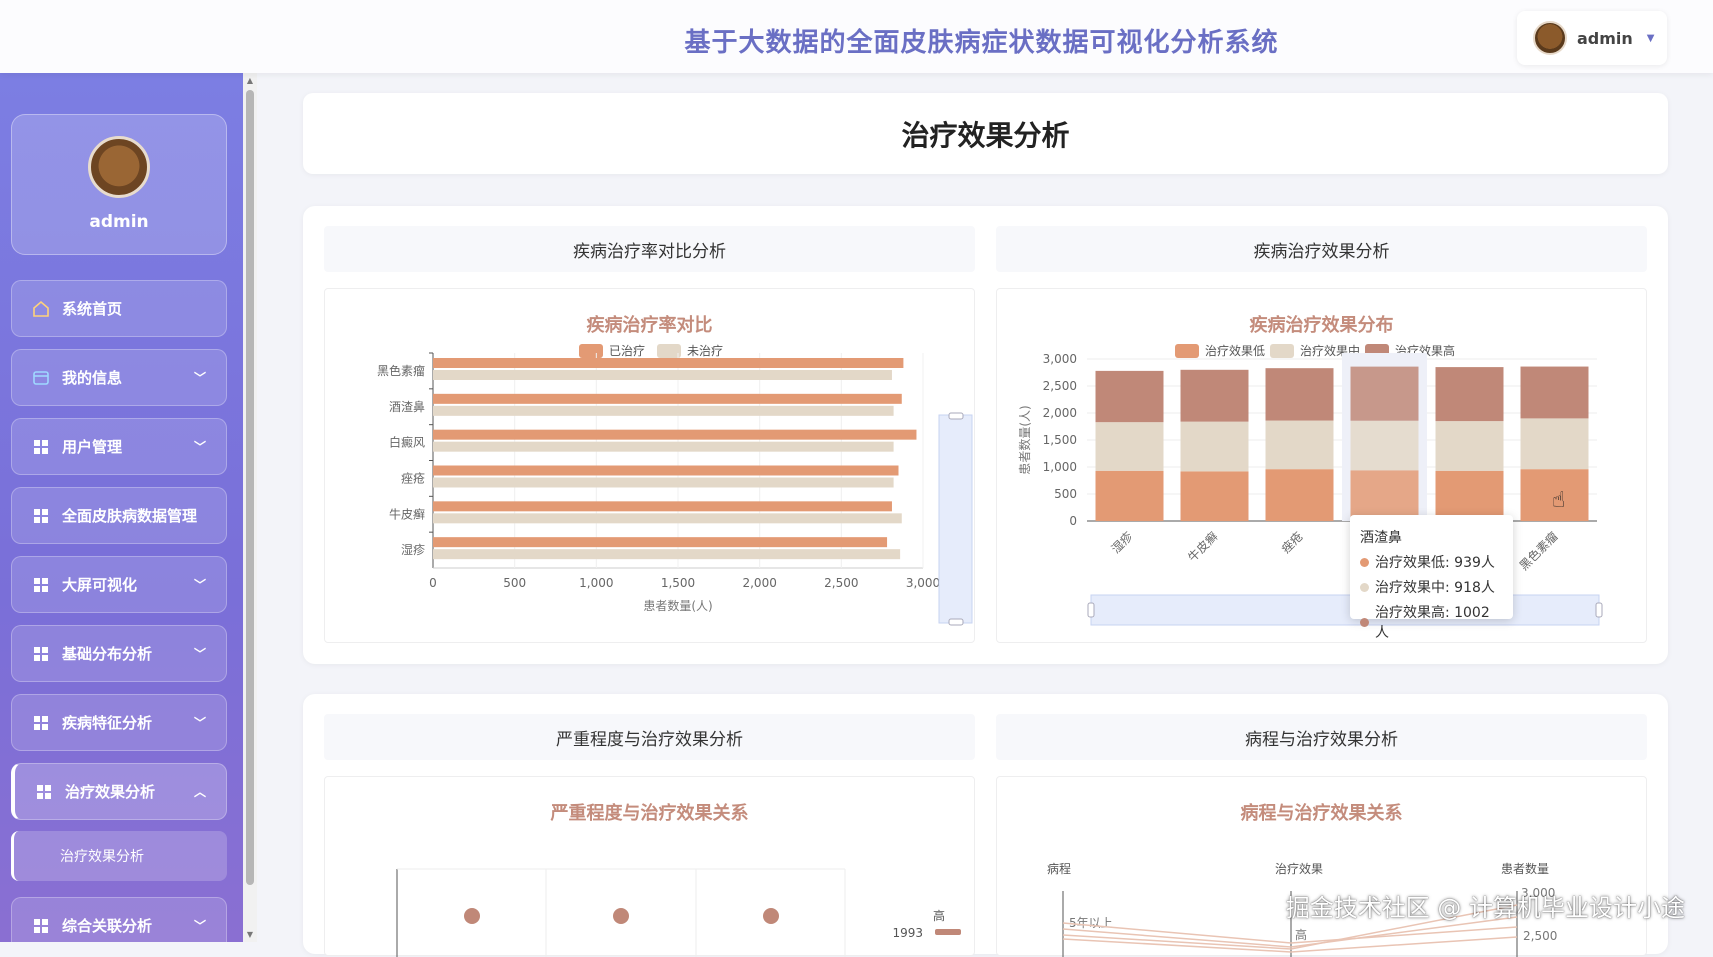  What do you see at coordinates (413, 549) in the screenshot?
I see `y-tick-label: 湿疹` at bounding box center [413, 549].